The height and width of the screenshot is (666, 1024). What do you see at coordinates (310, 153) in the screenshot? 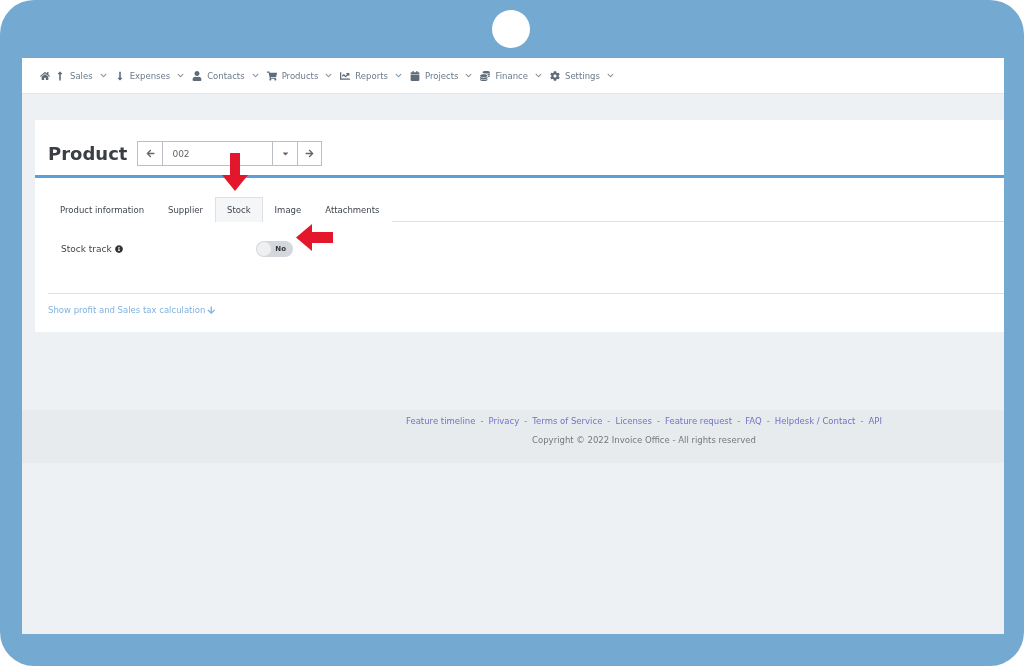
I see `right-arrow-icon` at bounding box center [310, 153].